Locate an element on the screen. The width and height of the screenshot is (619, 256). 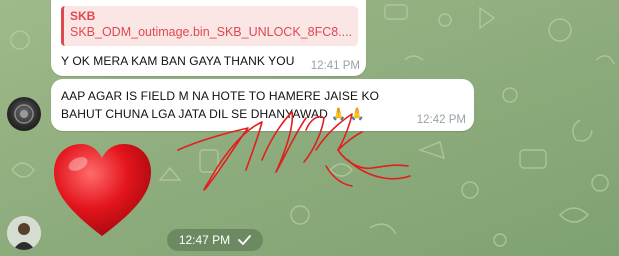
sticker-time-pill: 12:47 PM is located at coordinates (215, 240).